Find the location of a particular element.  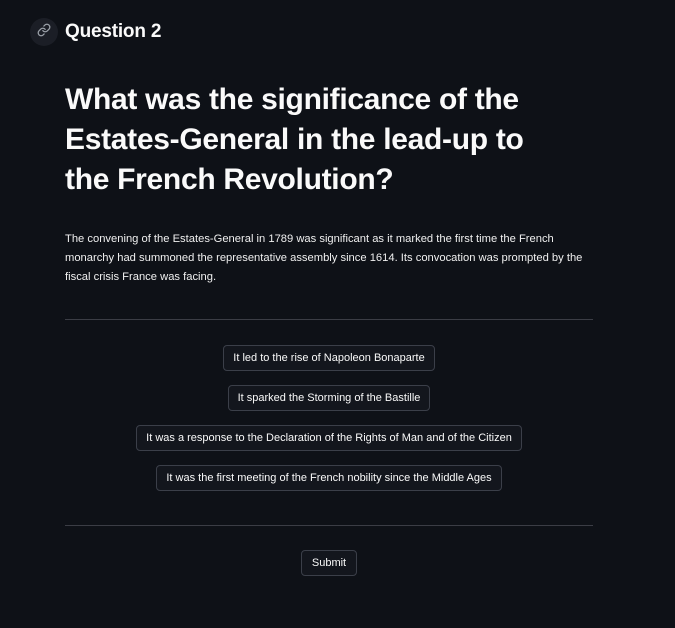

submit-button: Submit is located at coordinates (329, 563).